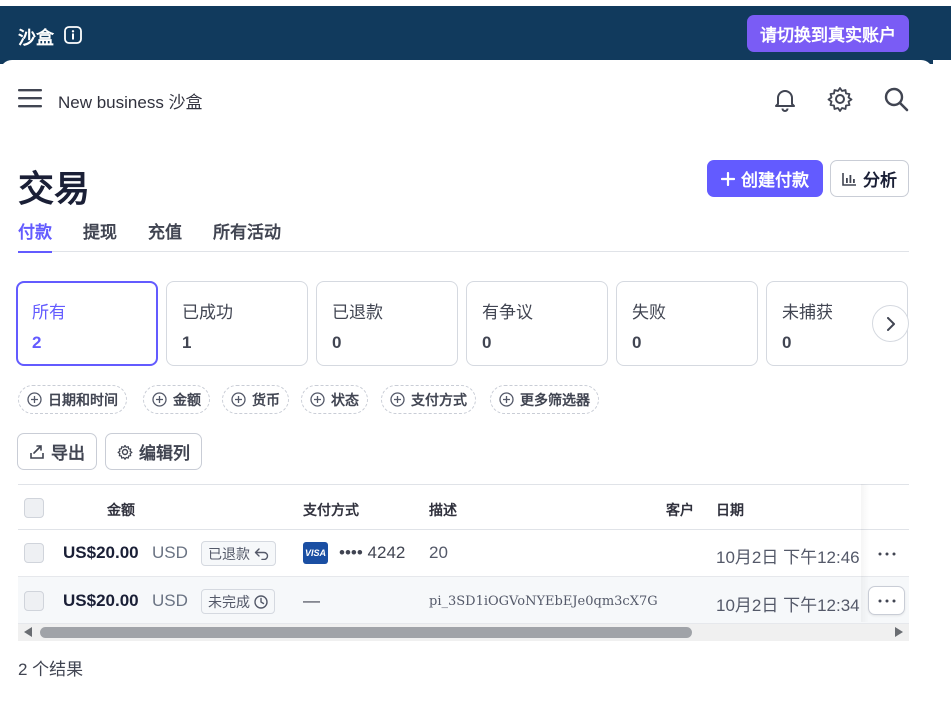 This screenshot has width=951, height=701. I want to click on column-description: 描述, so click(443, 510).